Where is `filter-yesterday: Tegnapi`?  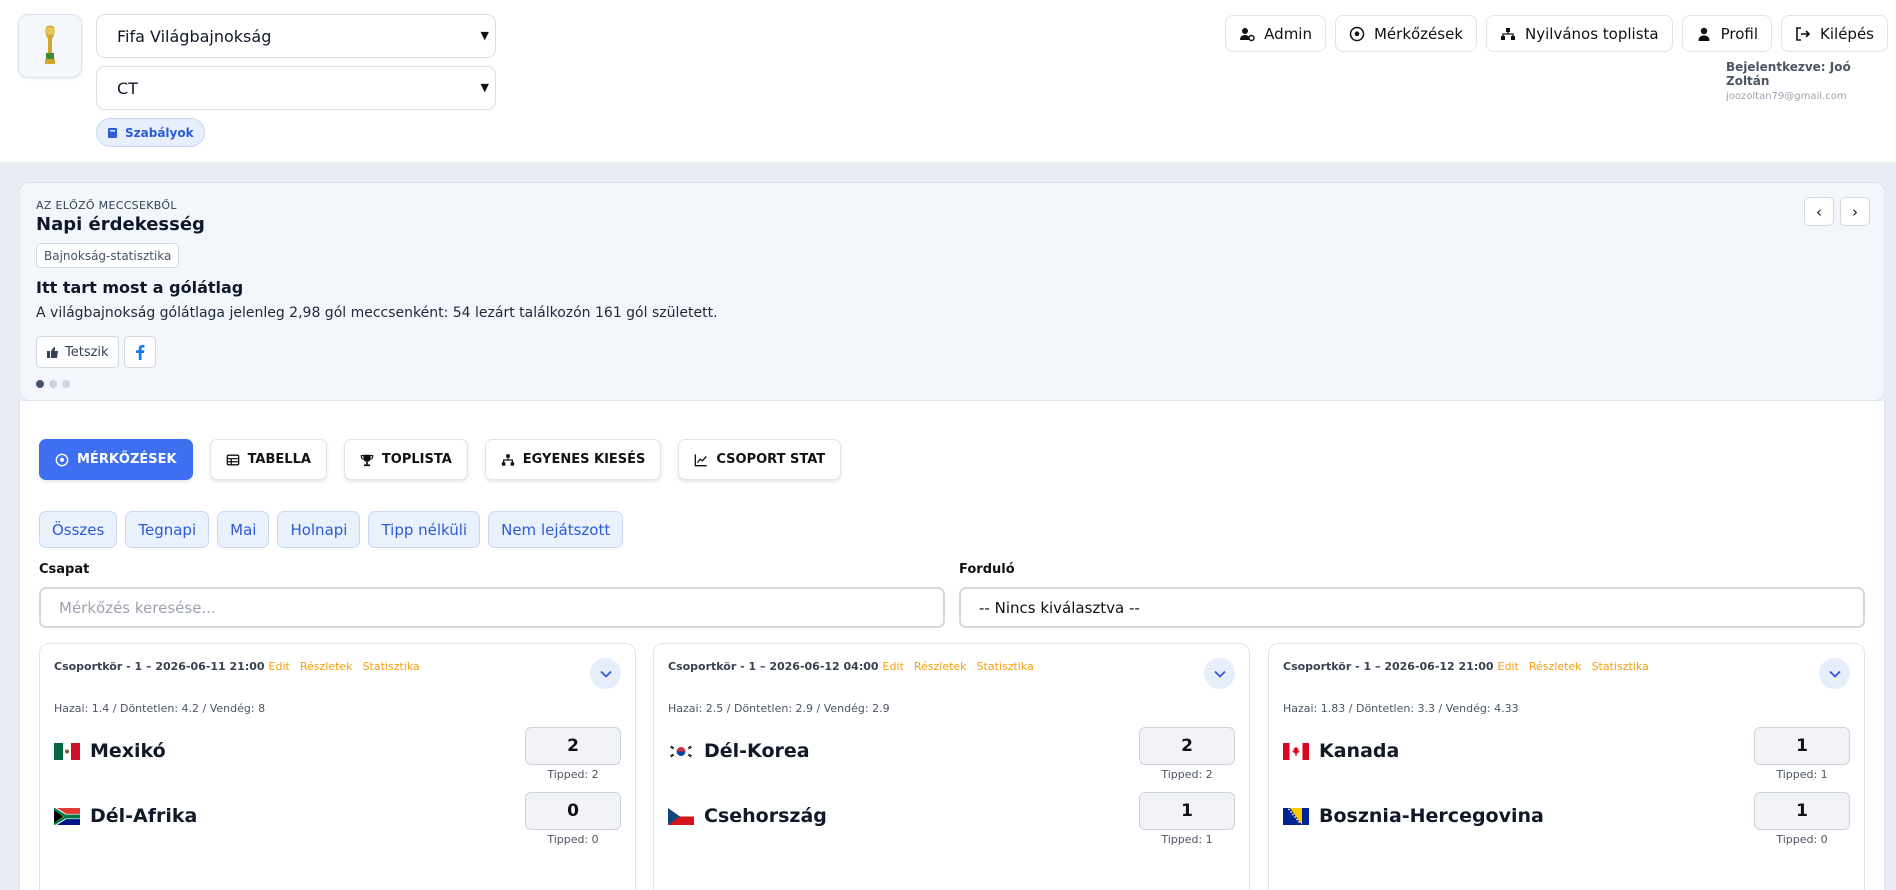 filter-yesterday: Tegnapi is located at coordinates (167, 529).